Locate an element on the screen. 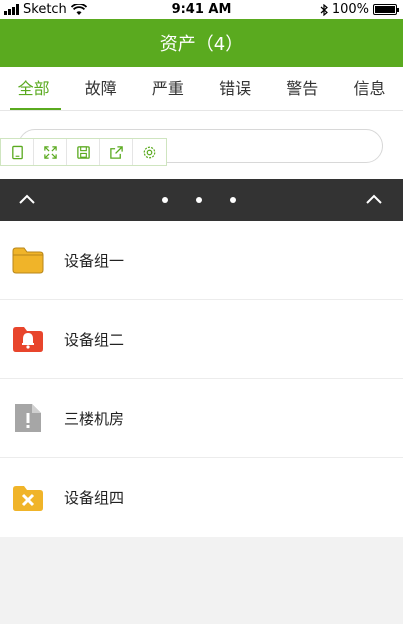  tab-bar: 全部 故障 严重 错误 警告 信息 is located at coordinates (201, 89).